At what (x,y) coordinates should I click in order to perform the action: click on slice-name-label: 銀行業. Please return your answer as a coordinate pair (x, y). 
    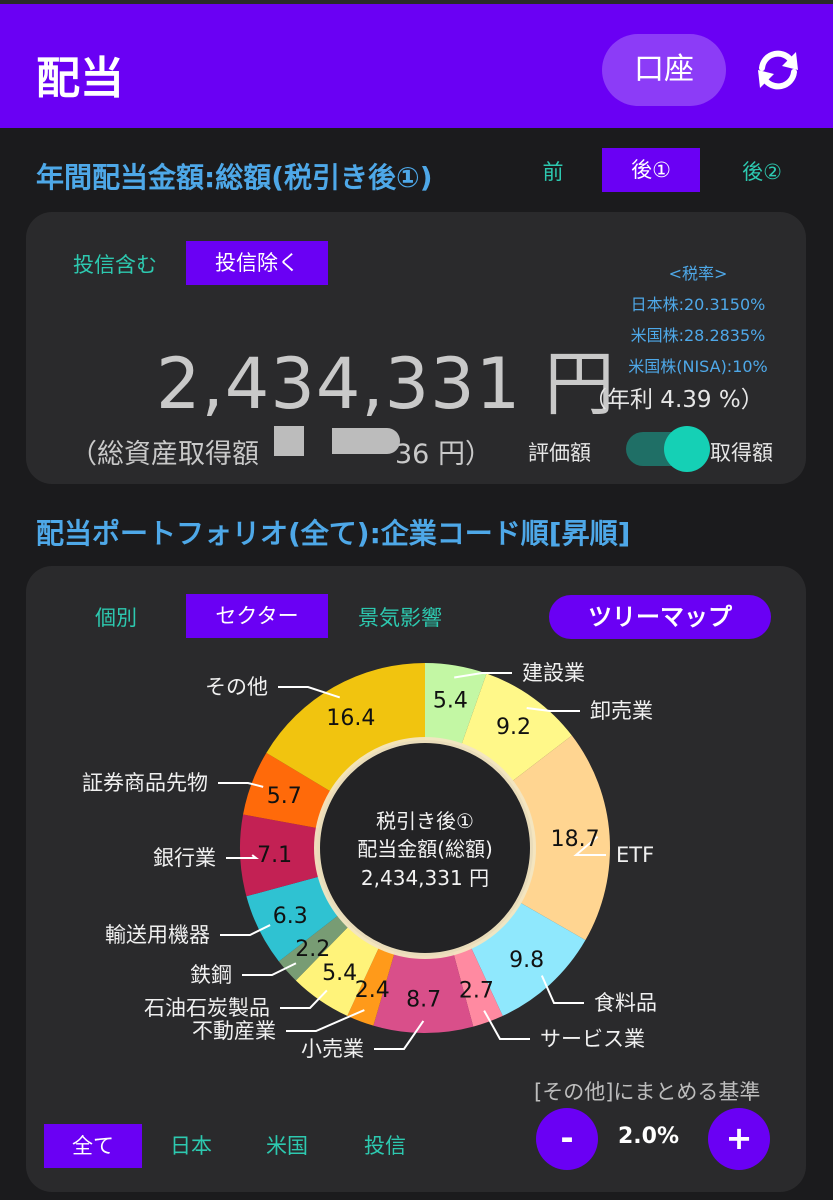
    Looking at the image, I should click on (184, 858).